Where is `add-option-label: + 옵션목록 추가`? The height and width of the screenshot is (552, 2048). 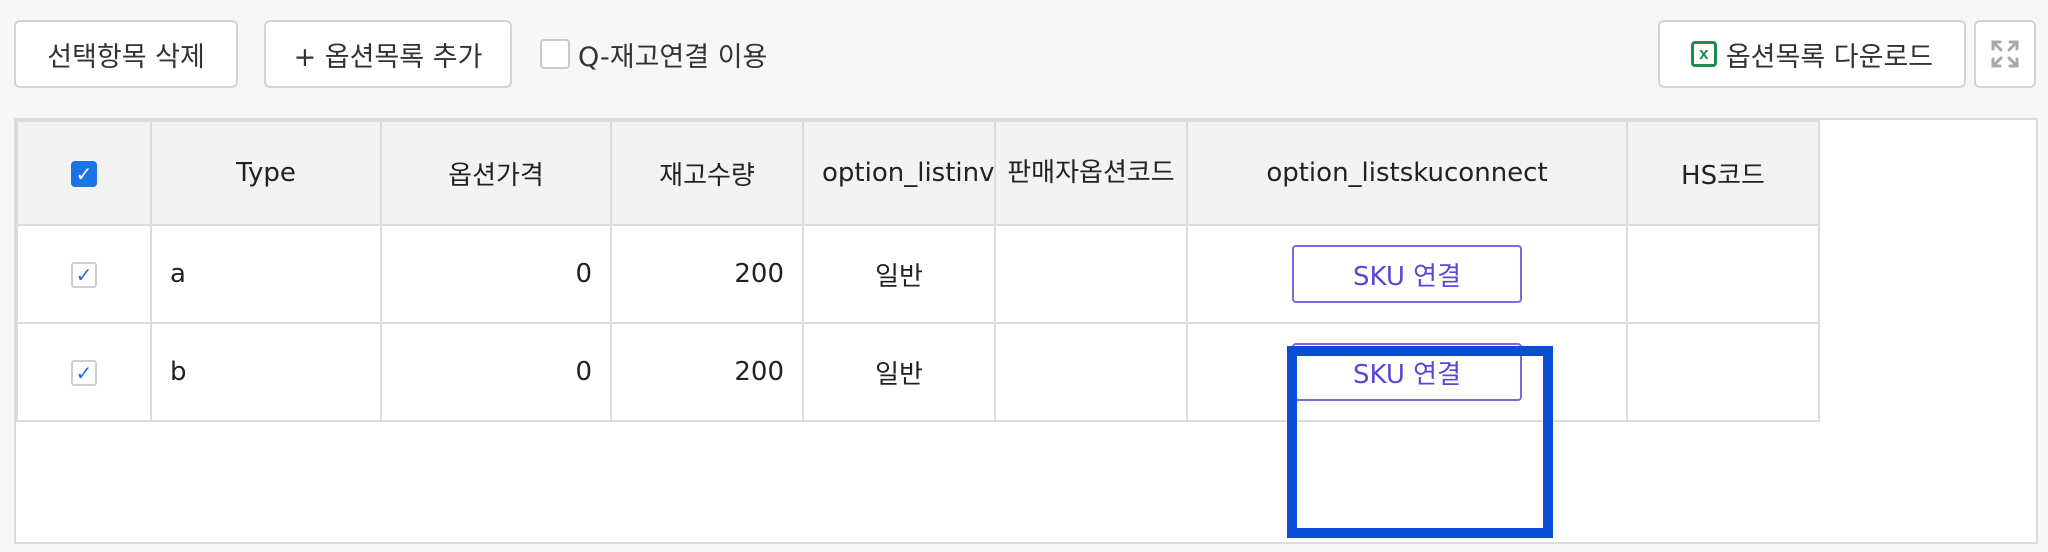
add-option-label: + 옵션목록 추가 is located at coordinates (388, 57).